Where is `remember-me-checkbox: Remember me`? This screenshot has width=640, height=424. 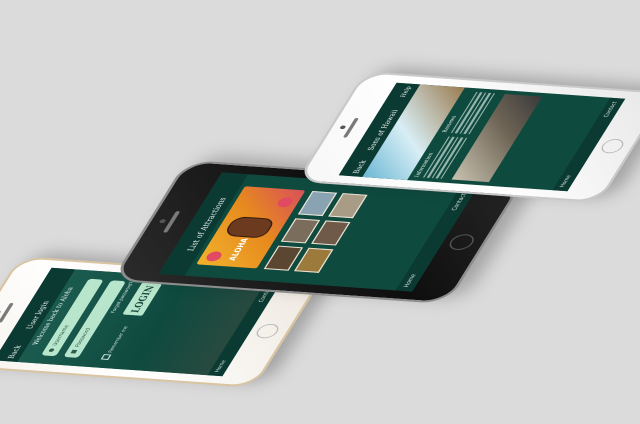
remember-me-checkbox: Remember me is located at coordinates (114, 342).